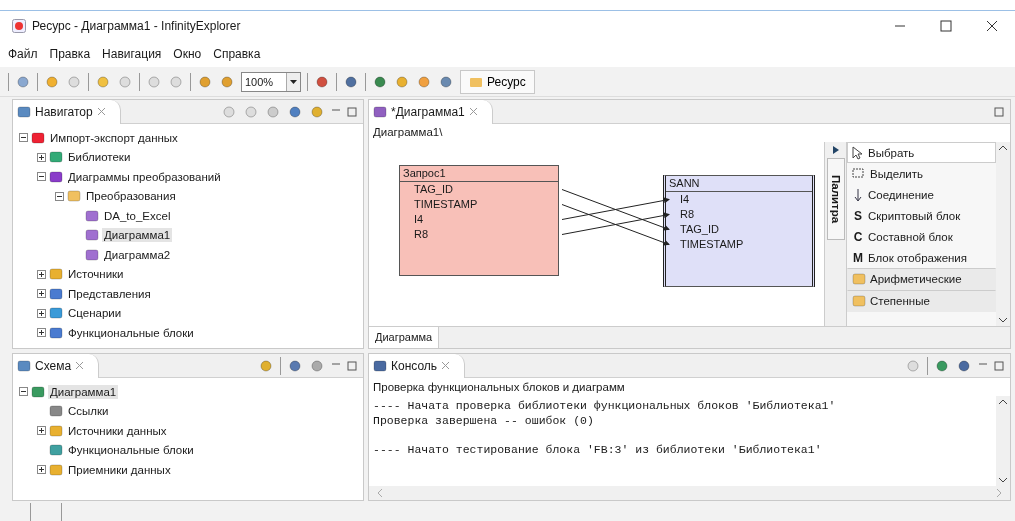 This screenshot has height=521, width=1015. What do you see at coordinates (689, 493) in the screenshot?
I see `horizontal-scrollbar` at bounding box center [689, 493].